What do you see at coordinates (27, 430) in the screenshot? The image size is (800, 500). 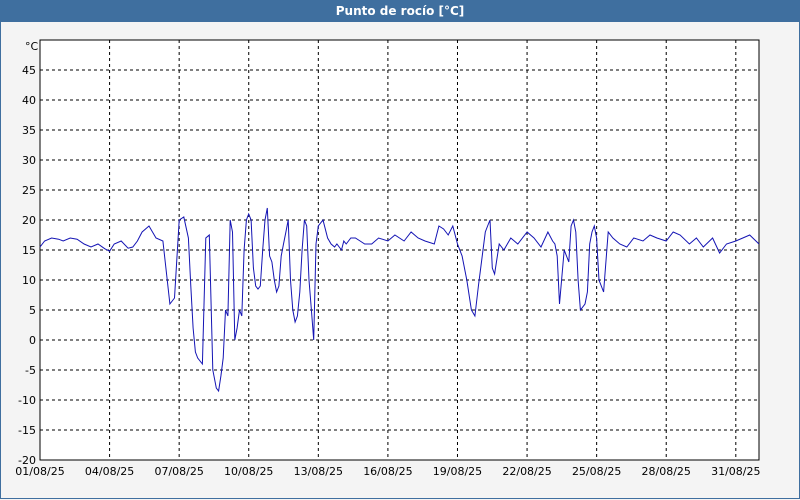 I see `y-tick-label: -15` at bounding box center [27, 430].